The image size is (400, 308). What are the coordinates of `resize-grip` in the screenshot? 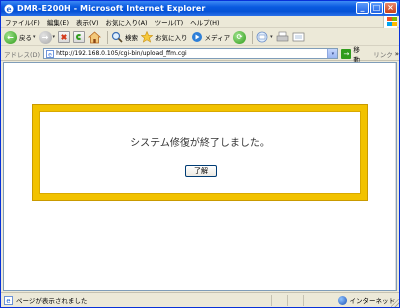 It's located at (395, 303).